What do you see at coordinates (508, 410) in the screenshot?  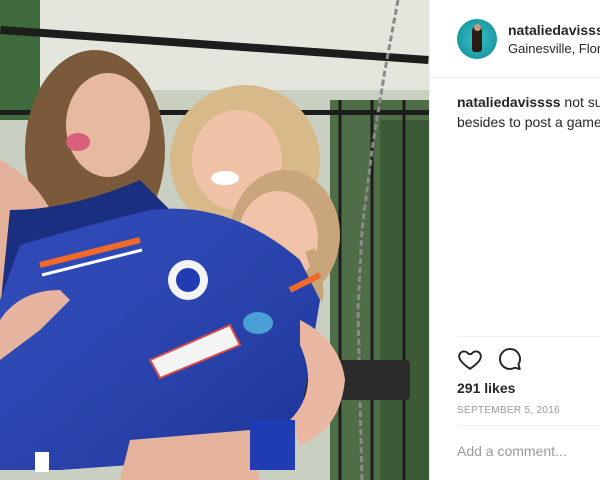 I see `post-date: SEPTEMBER 5, 2016` at bounding box center [508, 410].